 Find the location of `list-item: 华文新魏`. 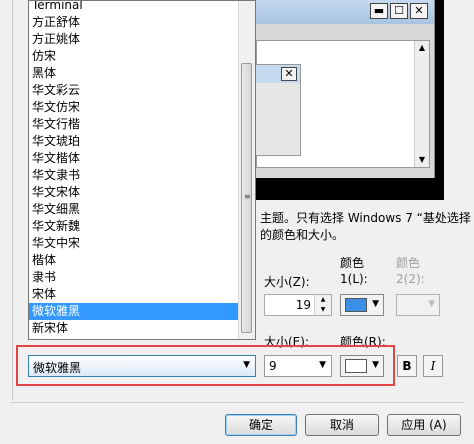

list-item: 华文新魏 is located at coordinates (135, 226).